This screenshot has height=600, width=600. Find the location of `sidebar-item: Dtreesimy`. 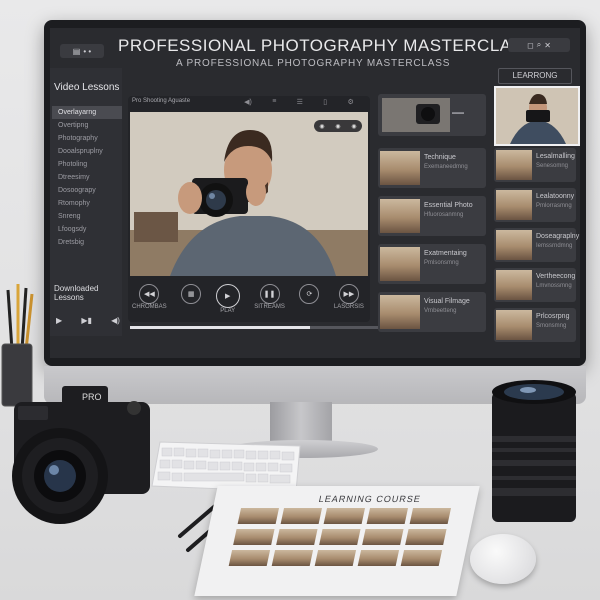

sidebar-item: Dtreesimy is located at coordinates (87, 177).